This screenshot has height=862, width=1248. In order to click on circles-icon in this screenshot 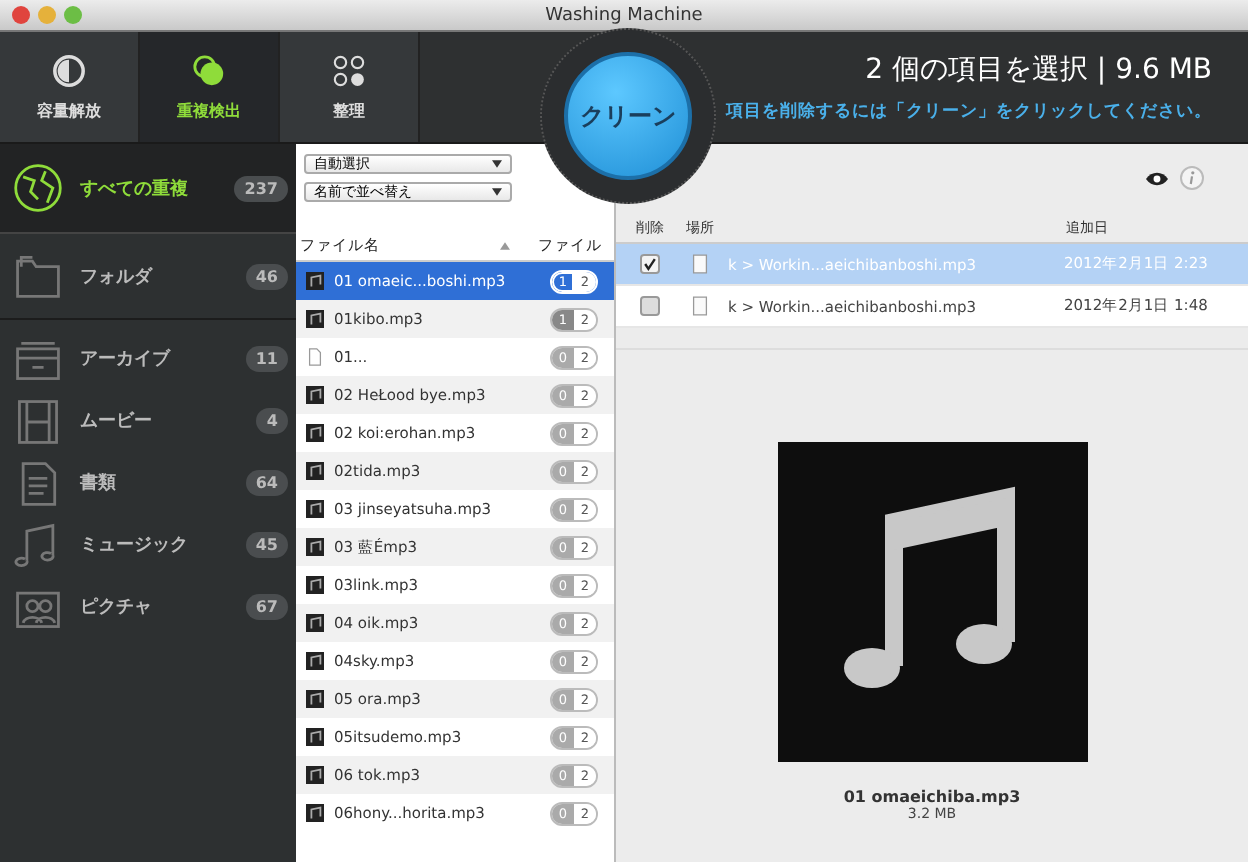, I will do `click(209, 70)`.